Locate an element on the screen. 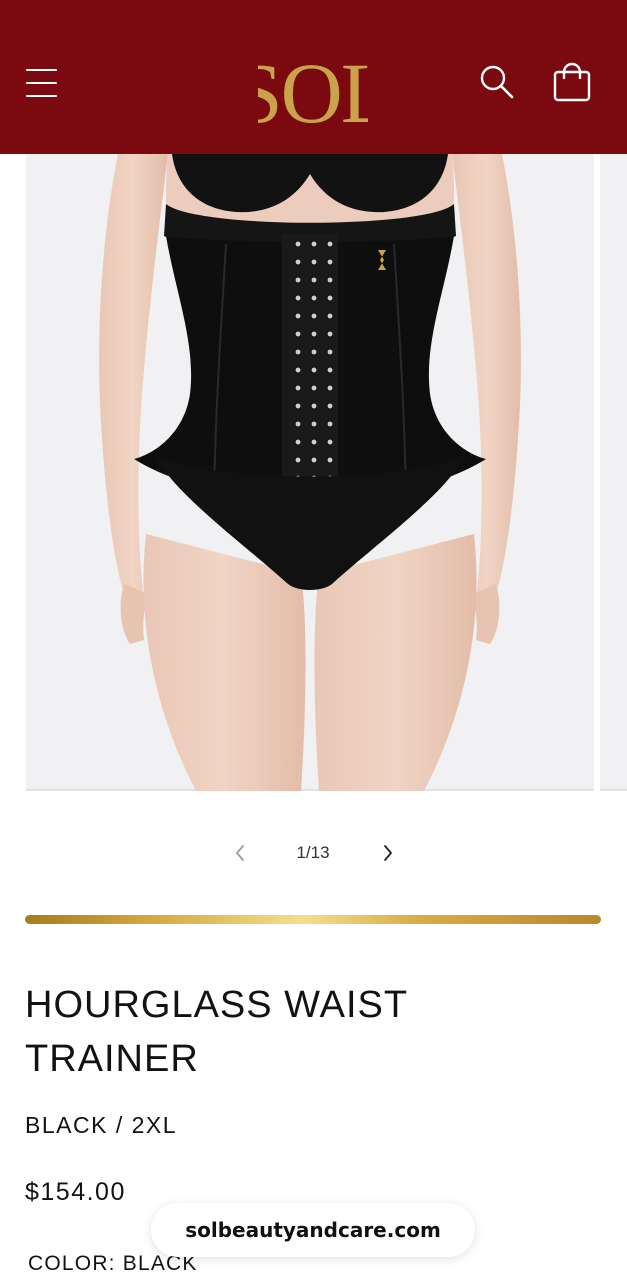 The height and width of the screenshot is (1280, 627). brand-logo: SOL is located at coordinates (314, 89).